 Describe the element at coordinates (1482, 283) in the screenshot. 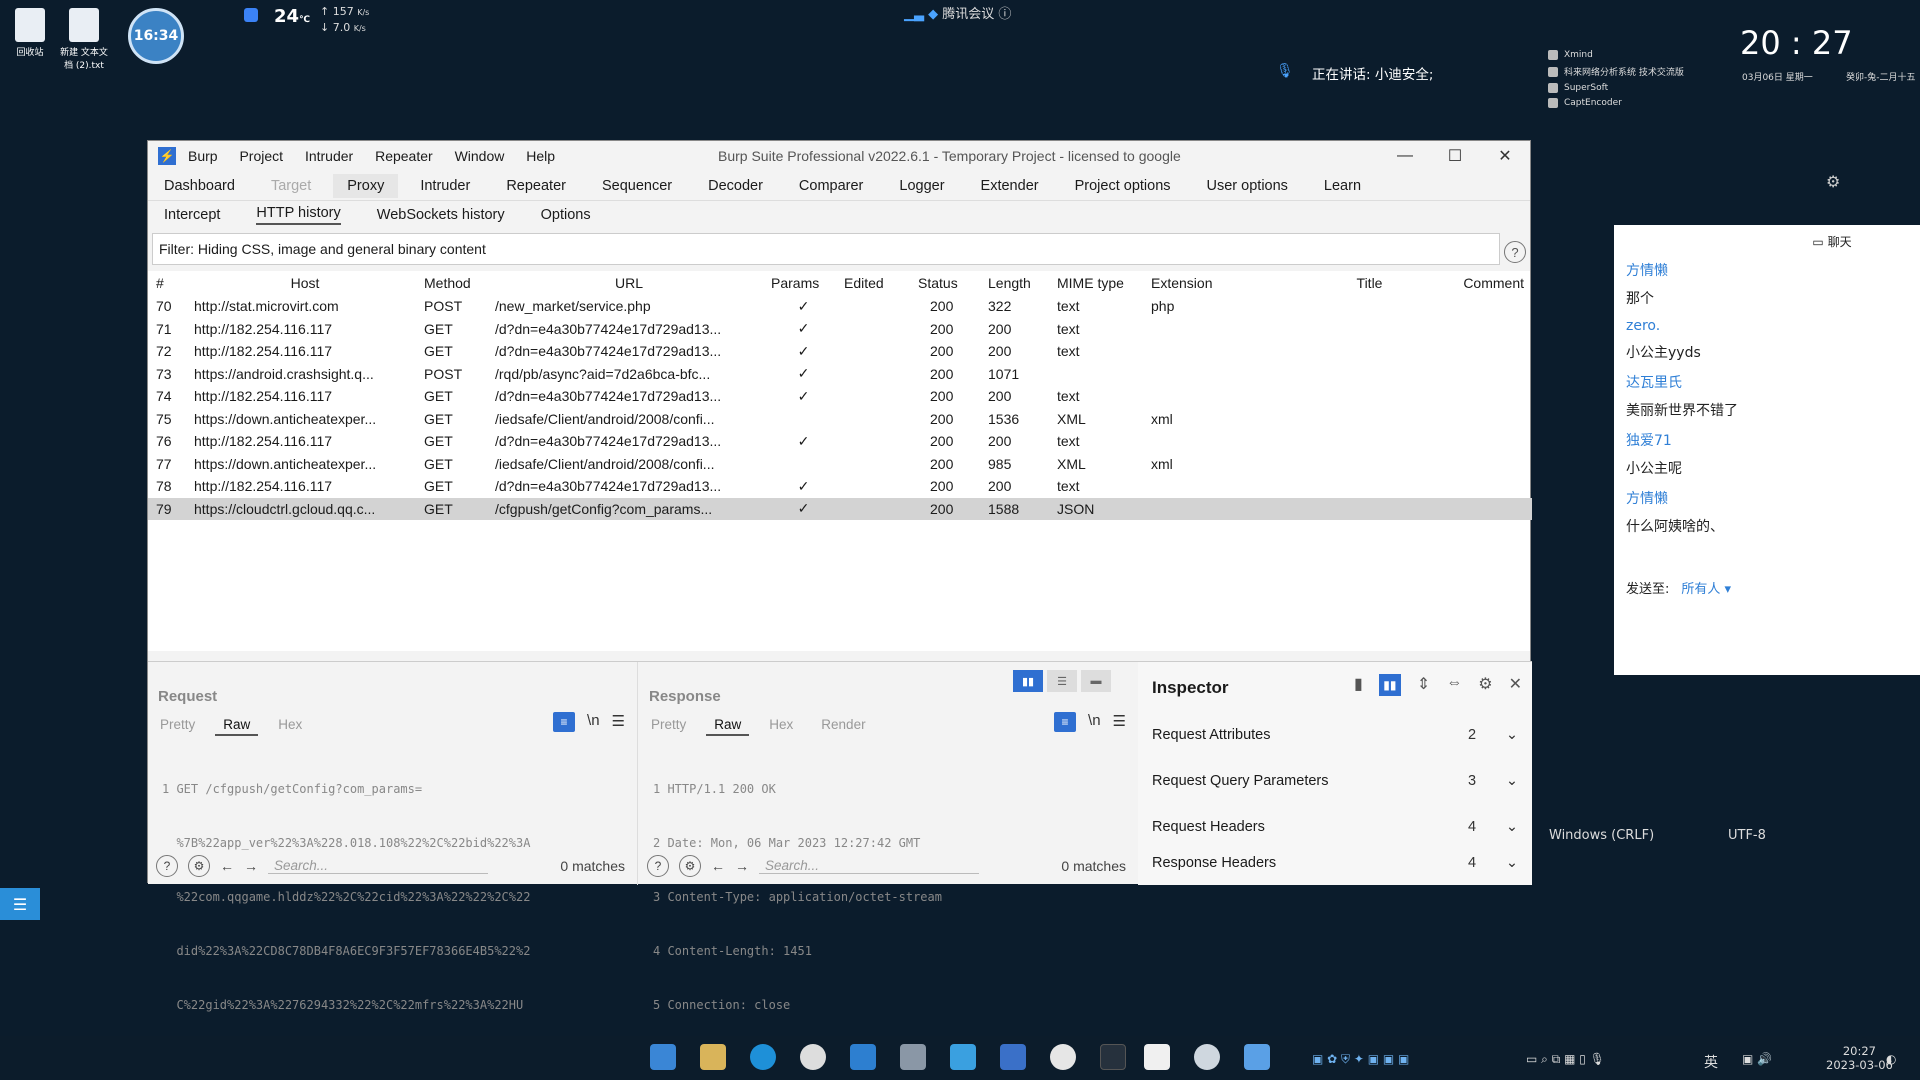

I see `col-comment: Comment` at that location.